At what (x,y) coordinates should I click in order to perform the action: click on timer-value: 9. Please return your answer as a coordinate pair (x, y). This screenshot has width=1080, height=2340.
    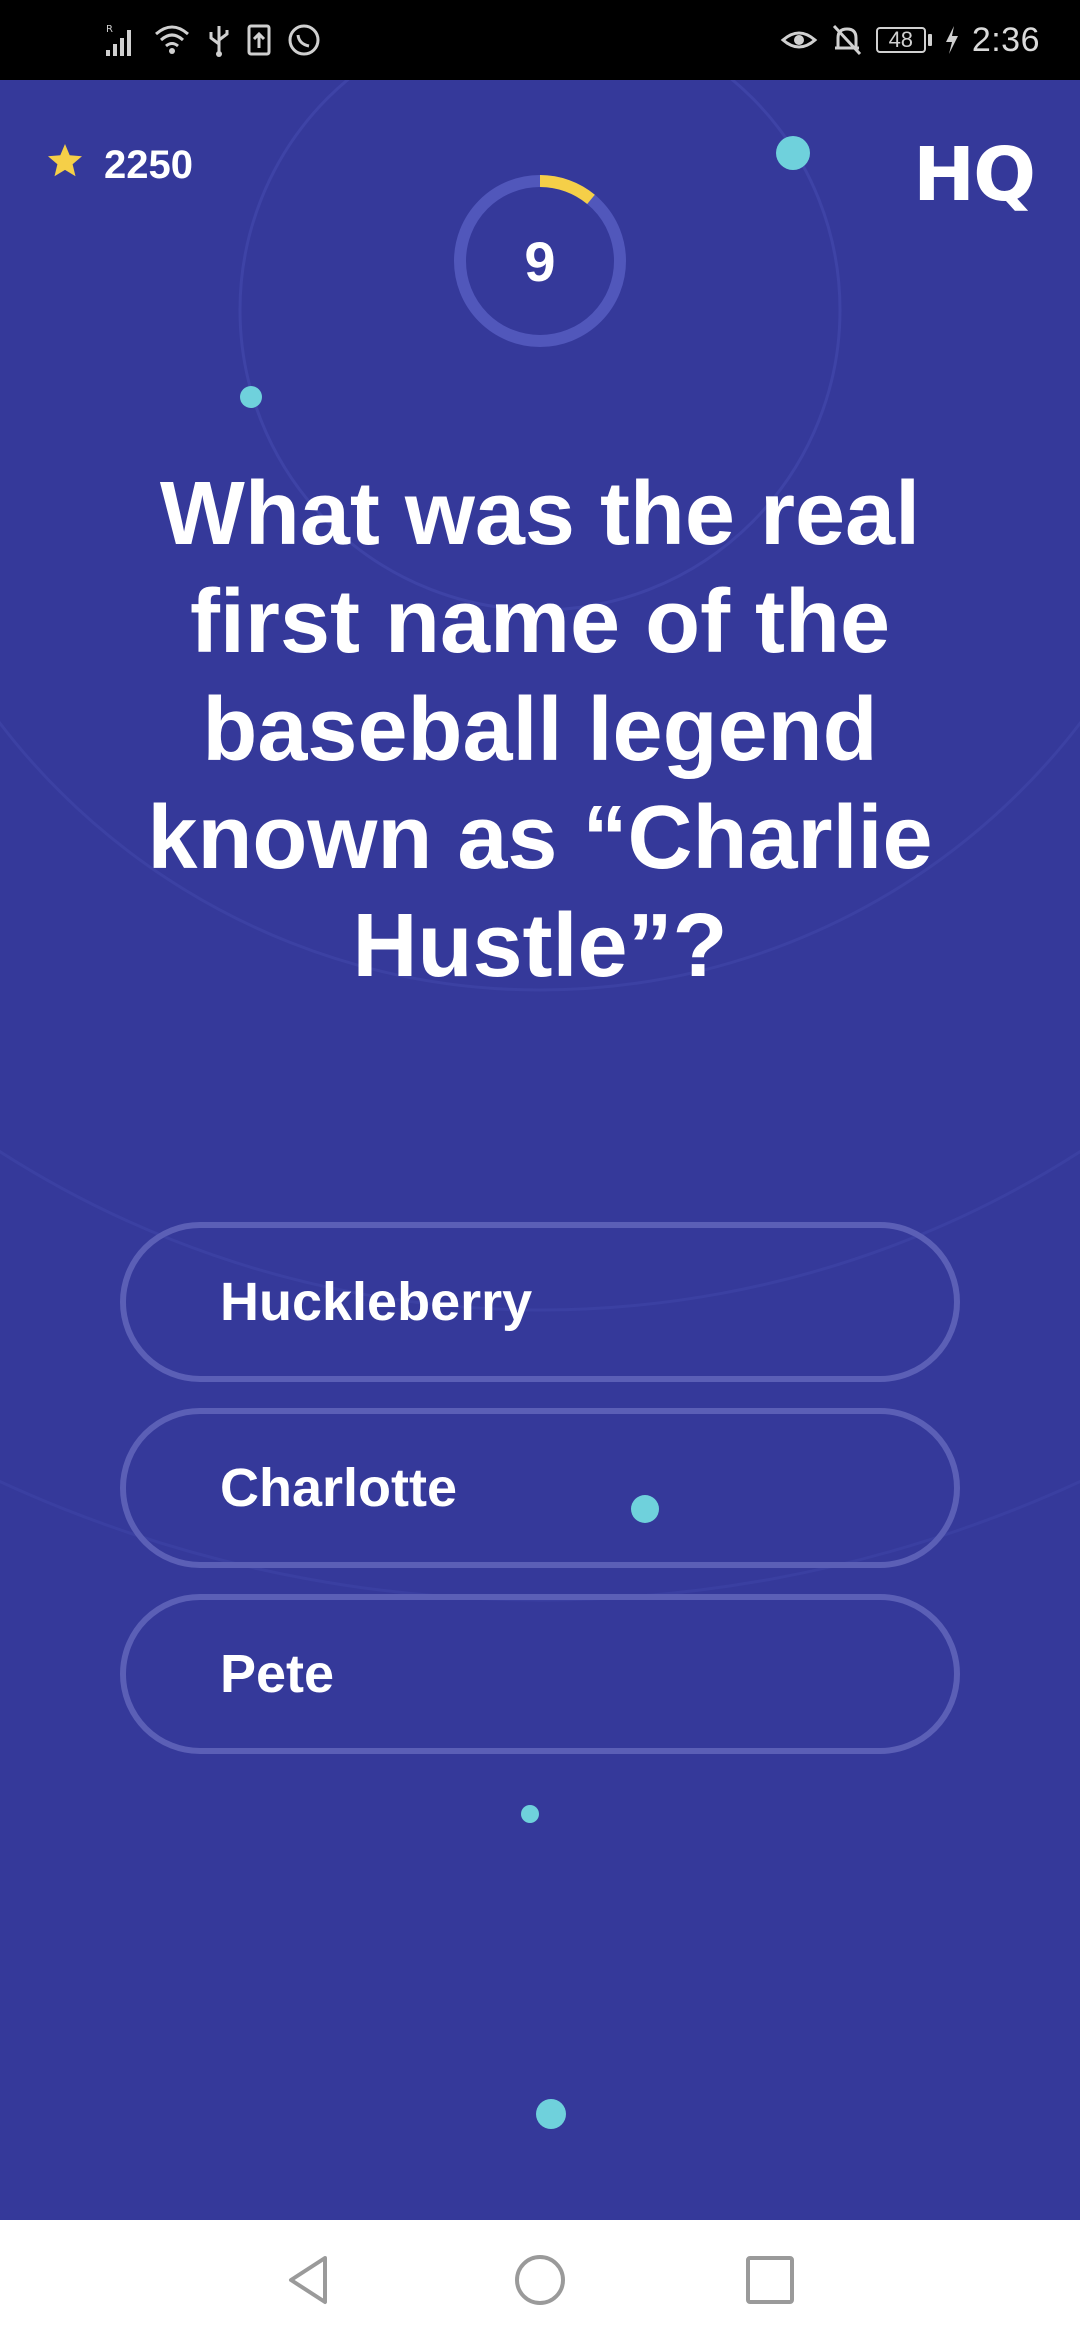
    Looking at the image, I should click on (540, 261).